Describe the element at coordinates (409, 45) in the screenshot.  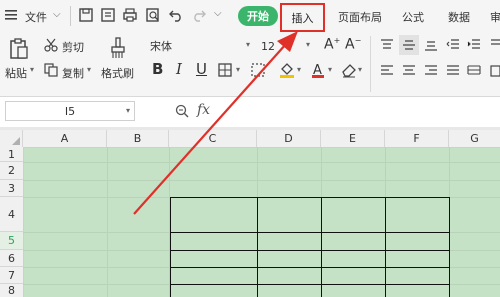
I see `align-middle-icon` at that location.